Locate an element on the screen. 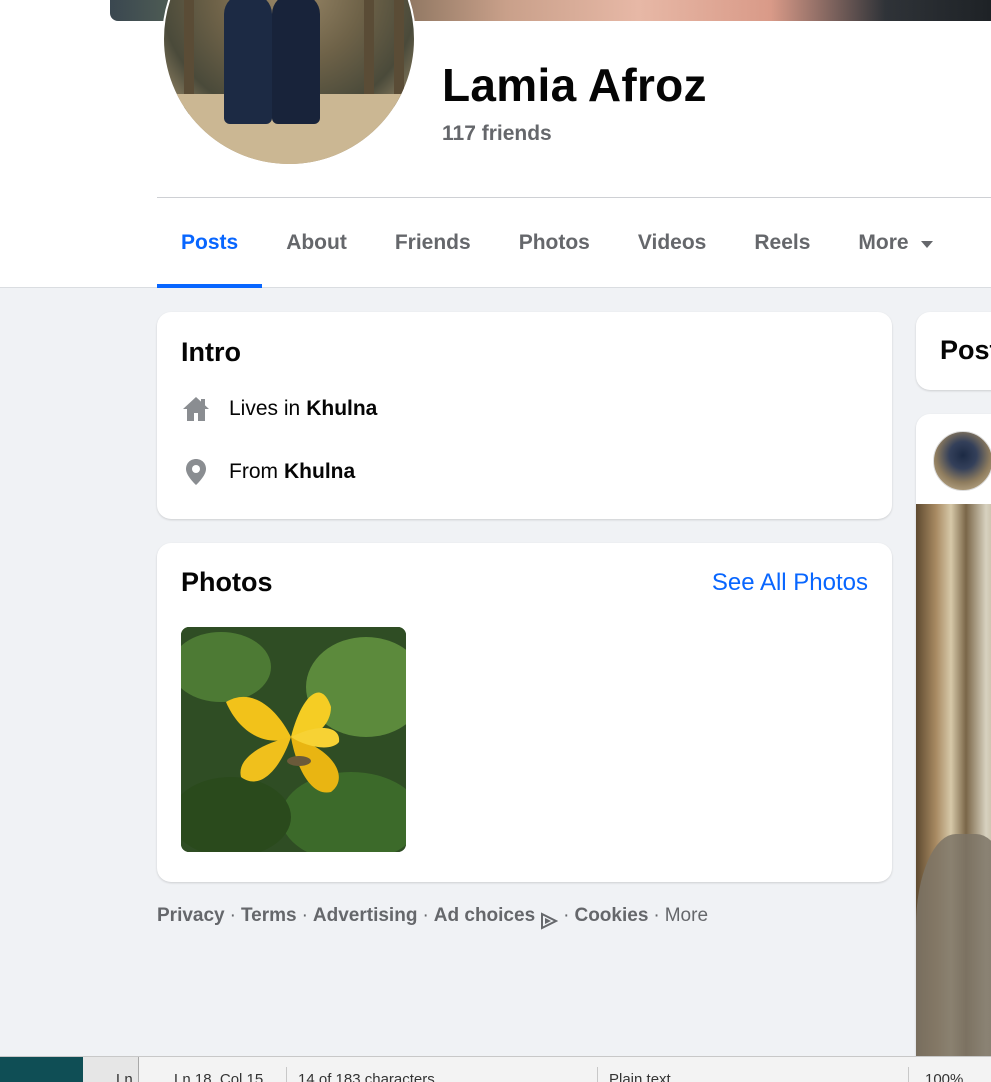  tab-label: Reels is located at coordinates (782, 242).